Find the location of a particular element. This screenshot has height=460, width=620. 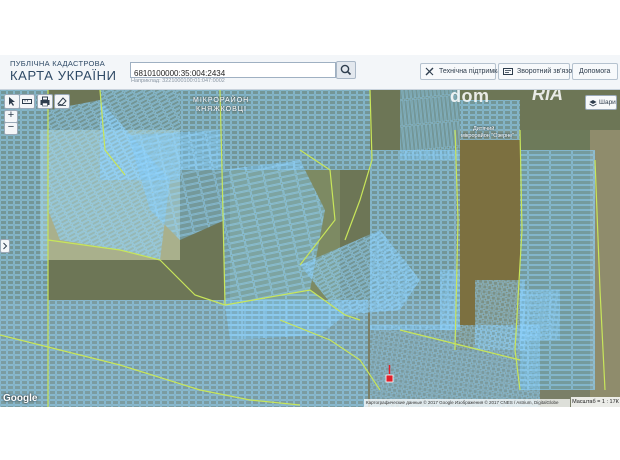

printer-icon is located at coordinates (45, 101).